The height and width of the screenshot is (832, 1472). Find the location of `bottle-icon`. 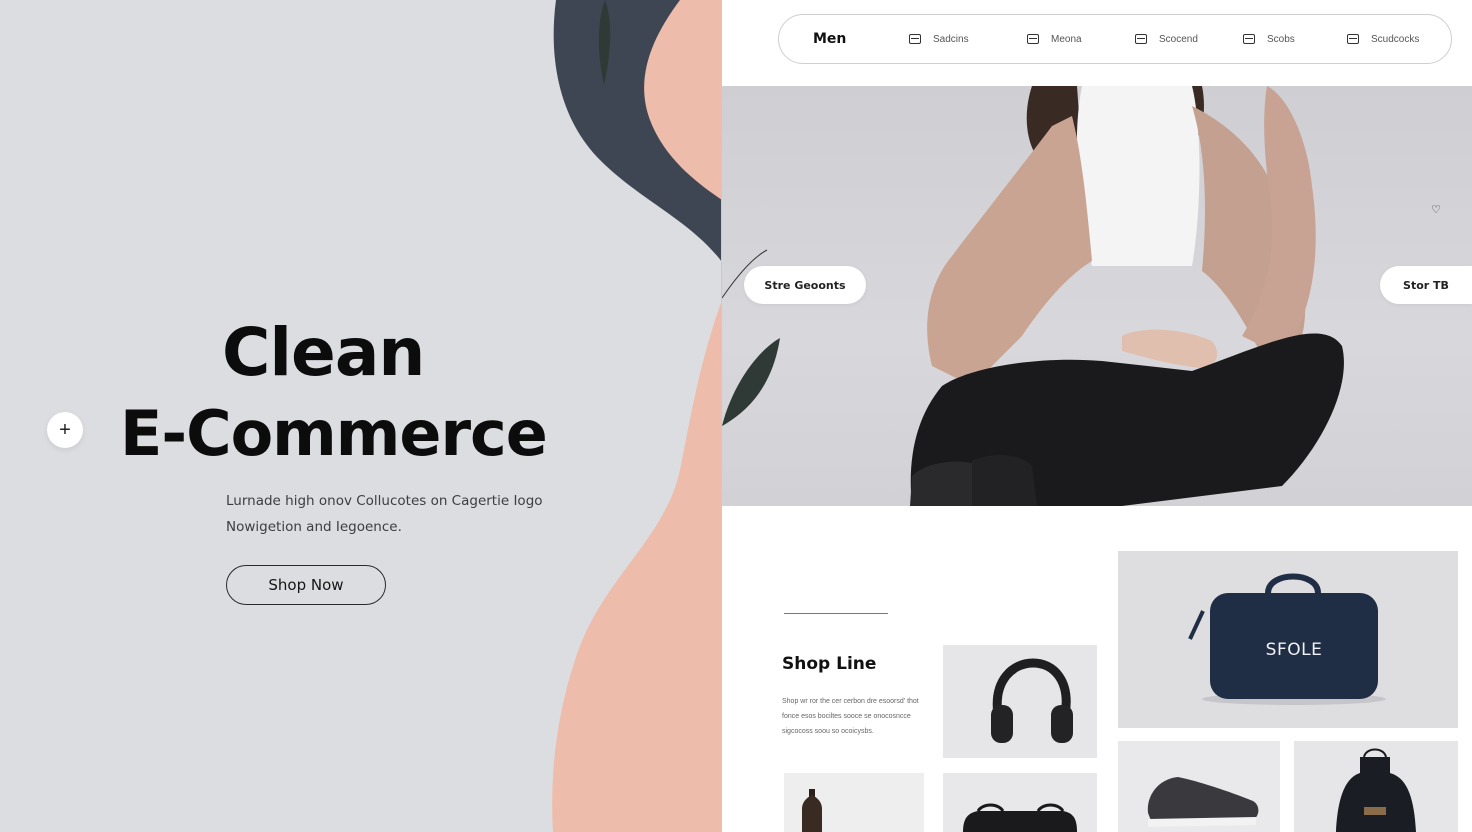

bottle-icon is located at coordinates (812, 810).